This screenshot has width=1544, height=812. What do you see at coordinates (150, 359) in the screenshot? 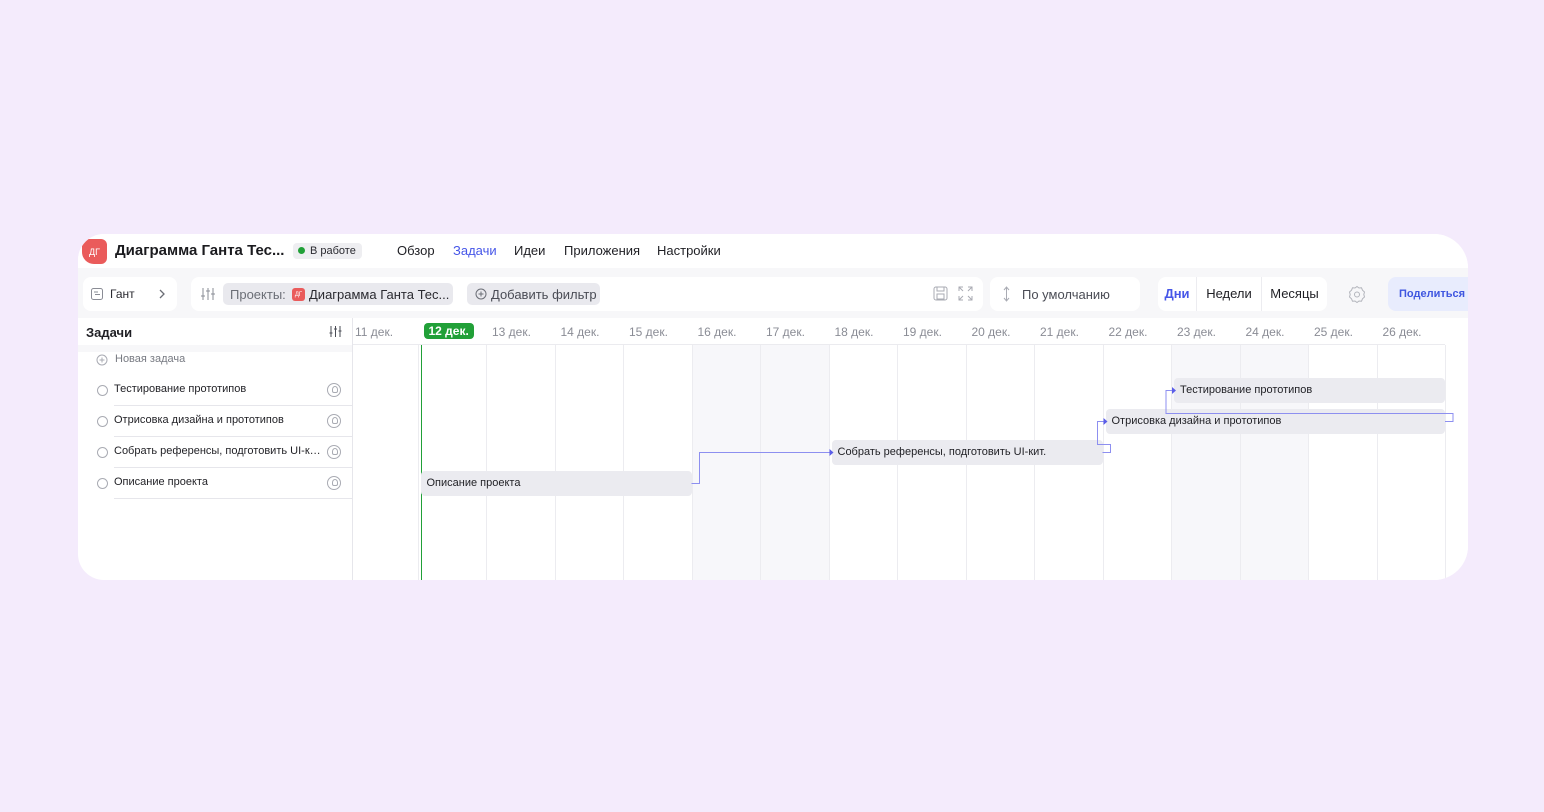
I see `new-task-label: Новая задача` at bounding box center [150, 359].